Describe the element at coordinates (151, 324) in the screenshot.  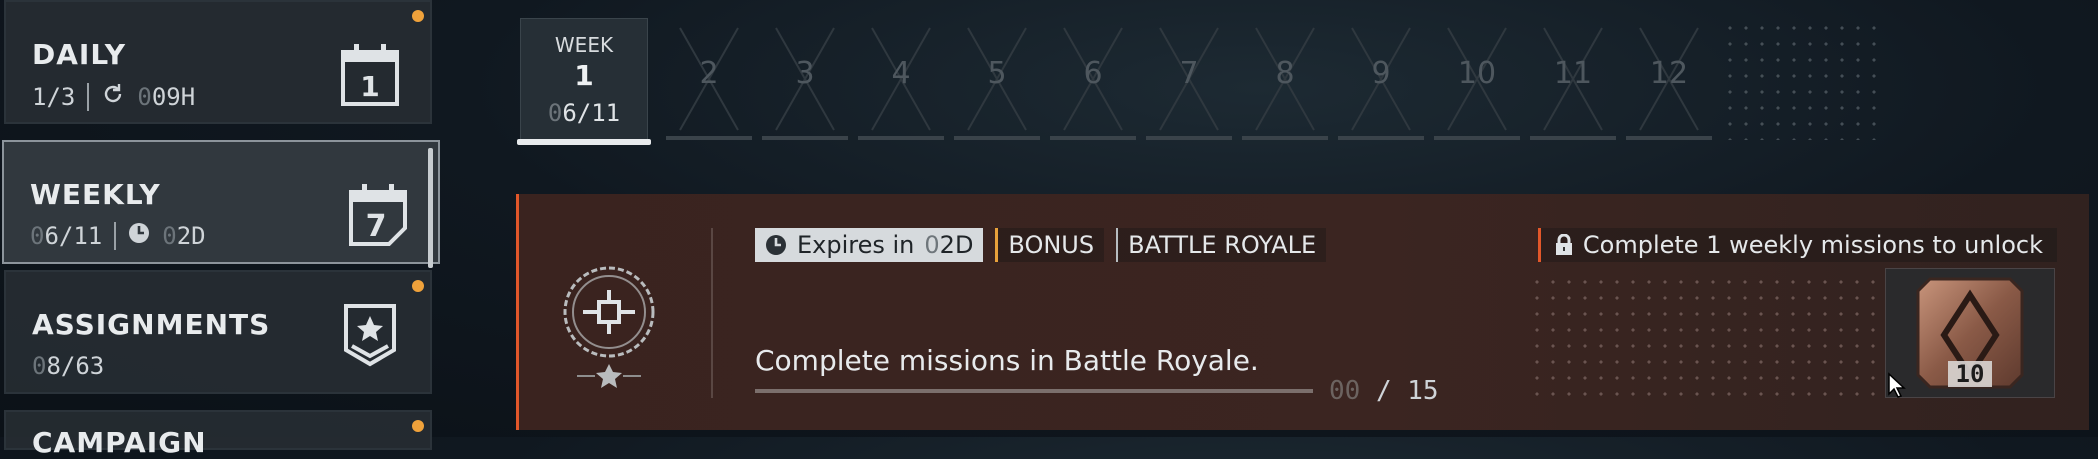
I see `sidebar-item-label: ASSIGNMENTS` at that location.